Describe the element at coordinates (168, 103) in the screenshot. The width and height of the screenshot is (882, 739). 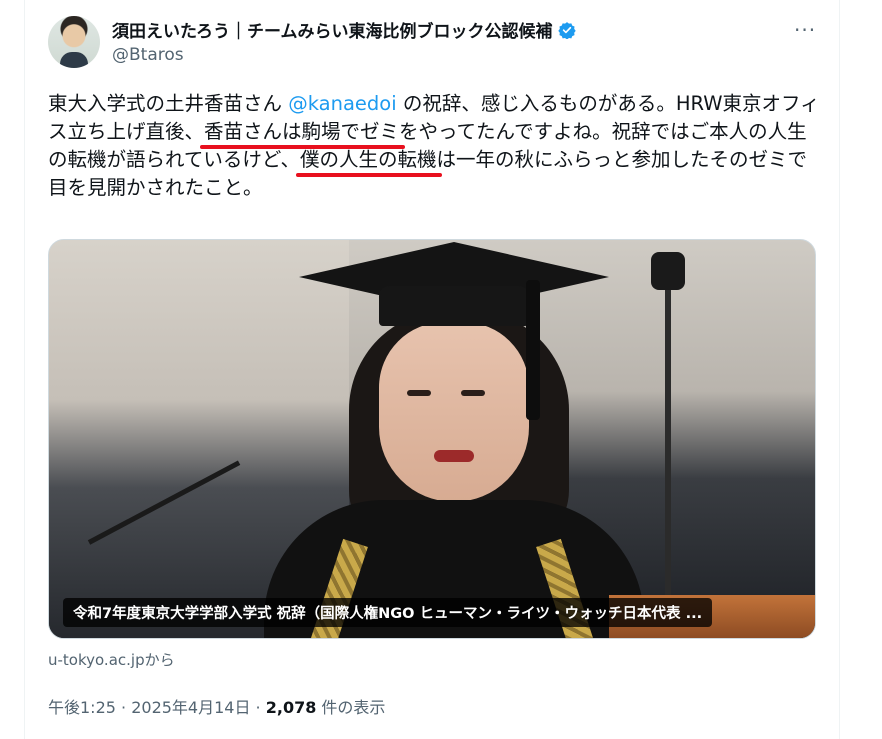
I see `tweet-text-segment: 東大入学式の土井香苗さん` at that location.